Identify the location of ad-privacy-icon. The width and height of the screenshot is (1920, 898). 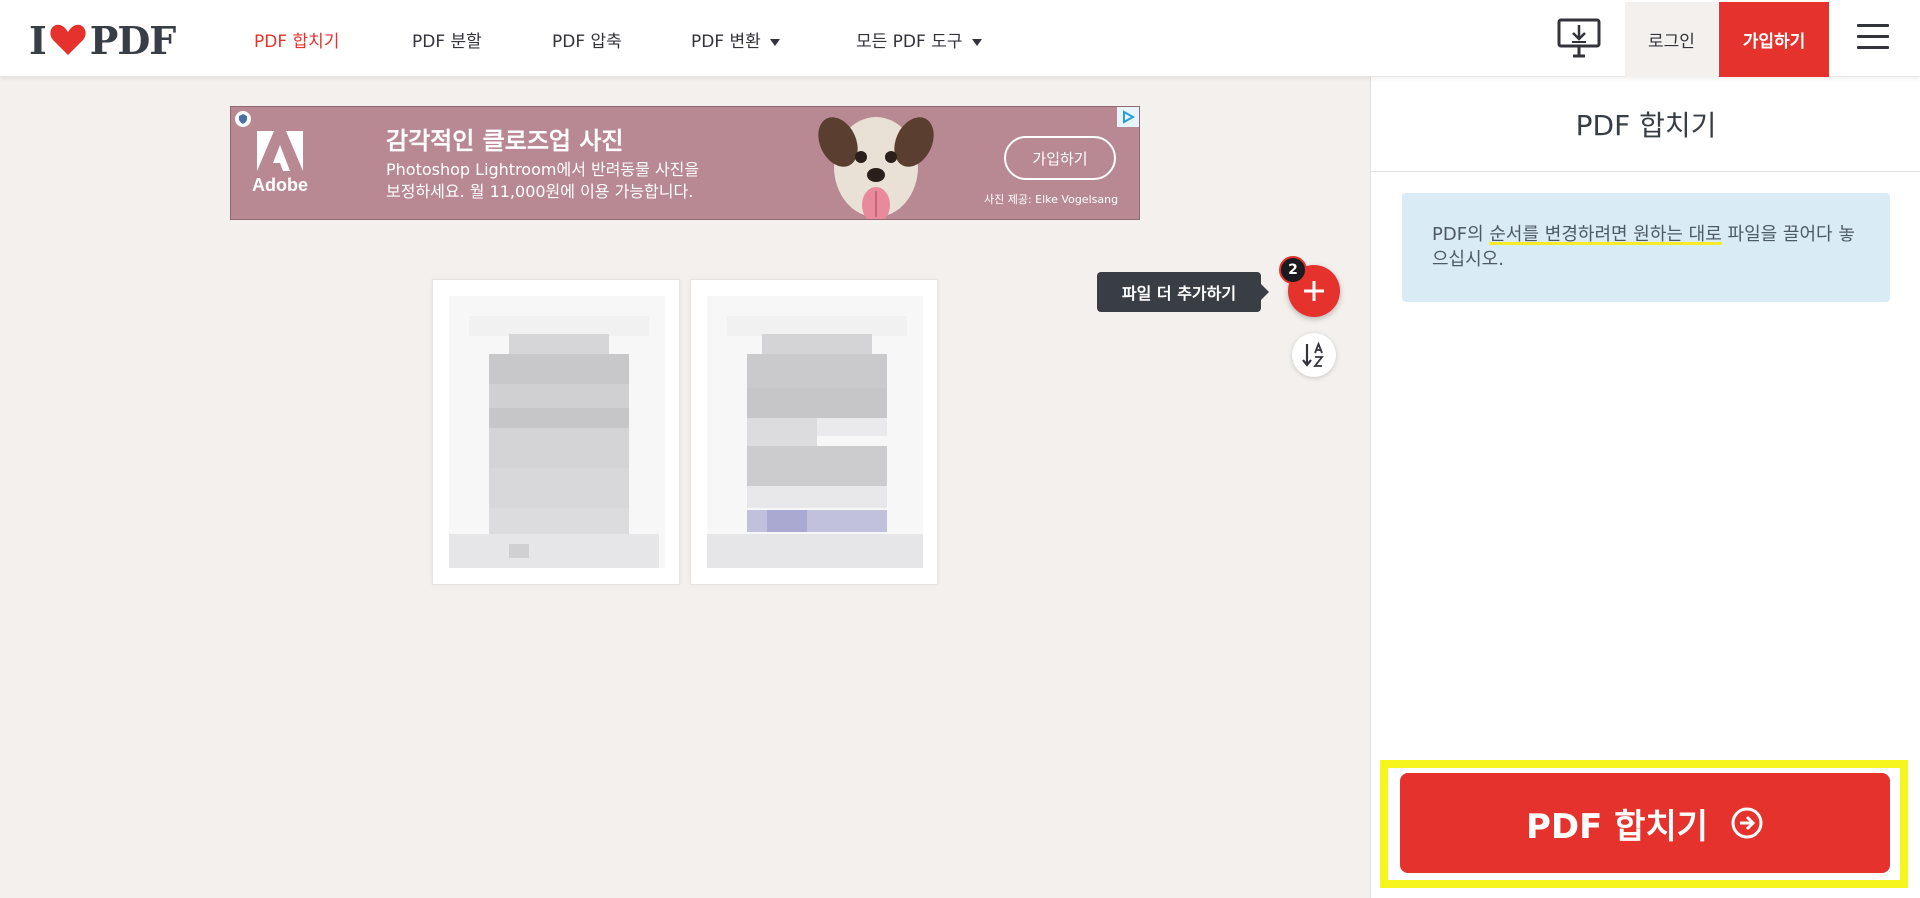
(243, 119).